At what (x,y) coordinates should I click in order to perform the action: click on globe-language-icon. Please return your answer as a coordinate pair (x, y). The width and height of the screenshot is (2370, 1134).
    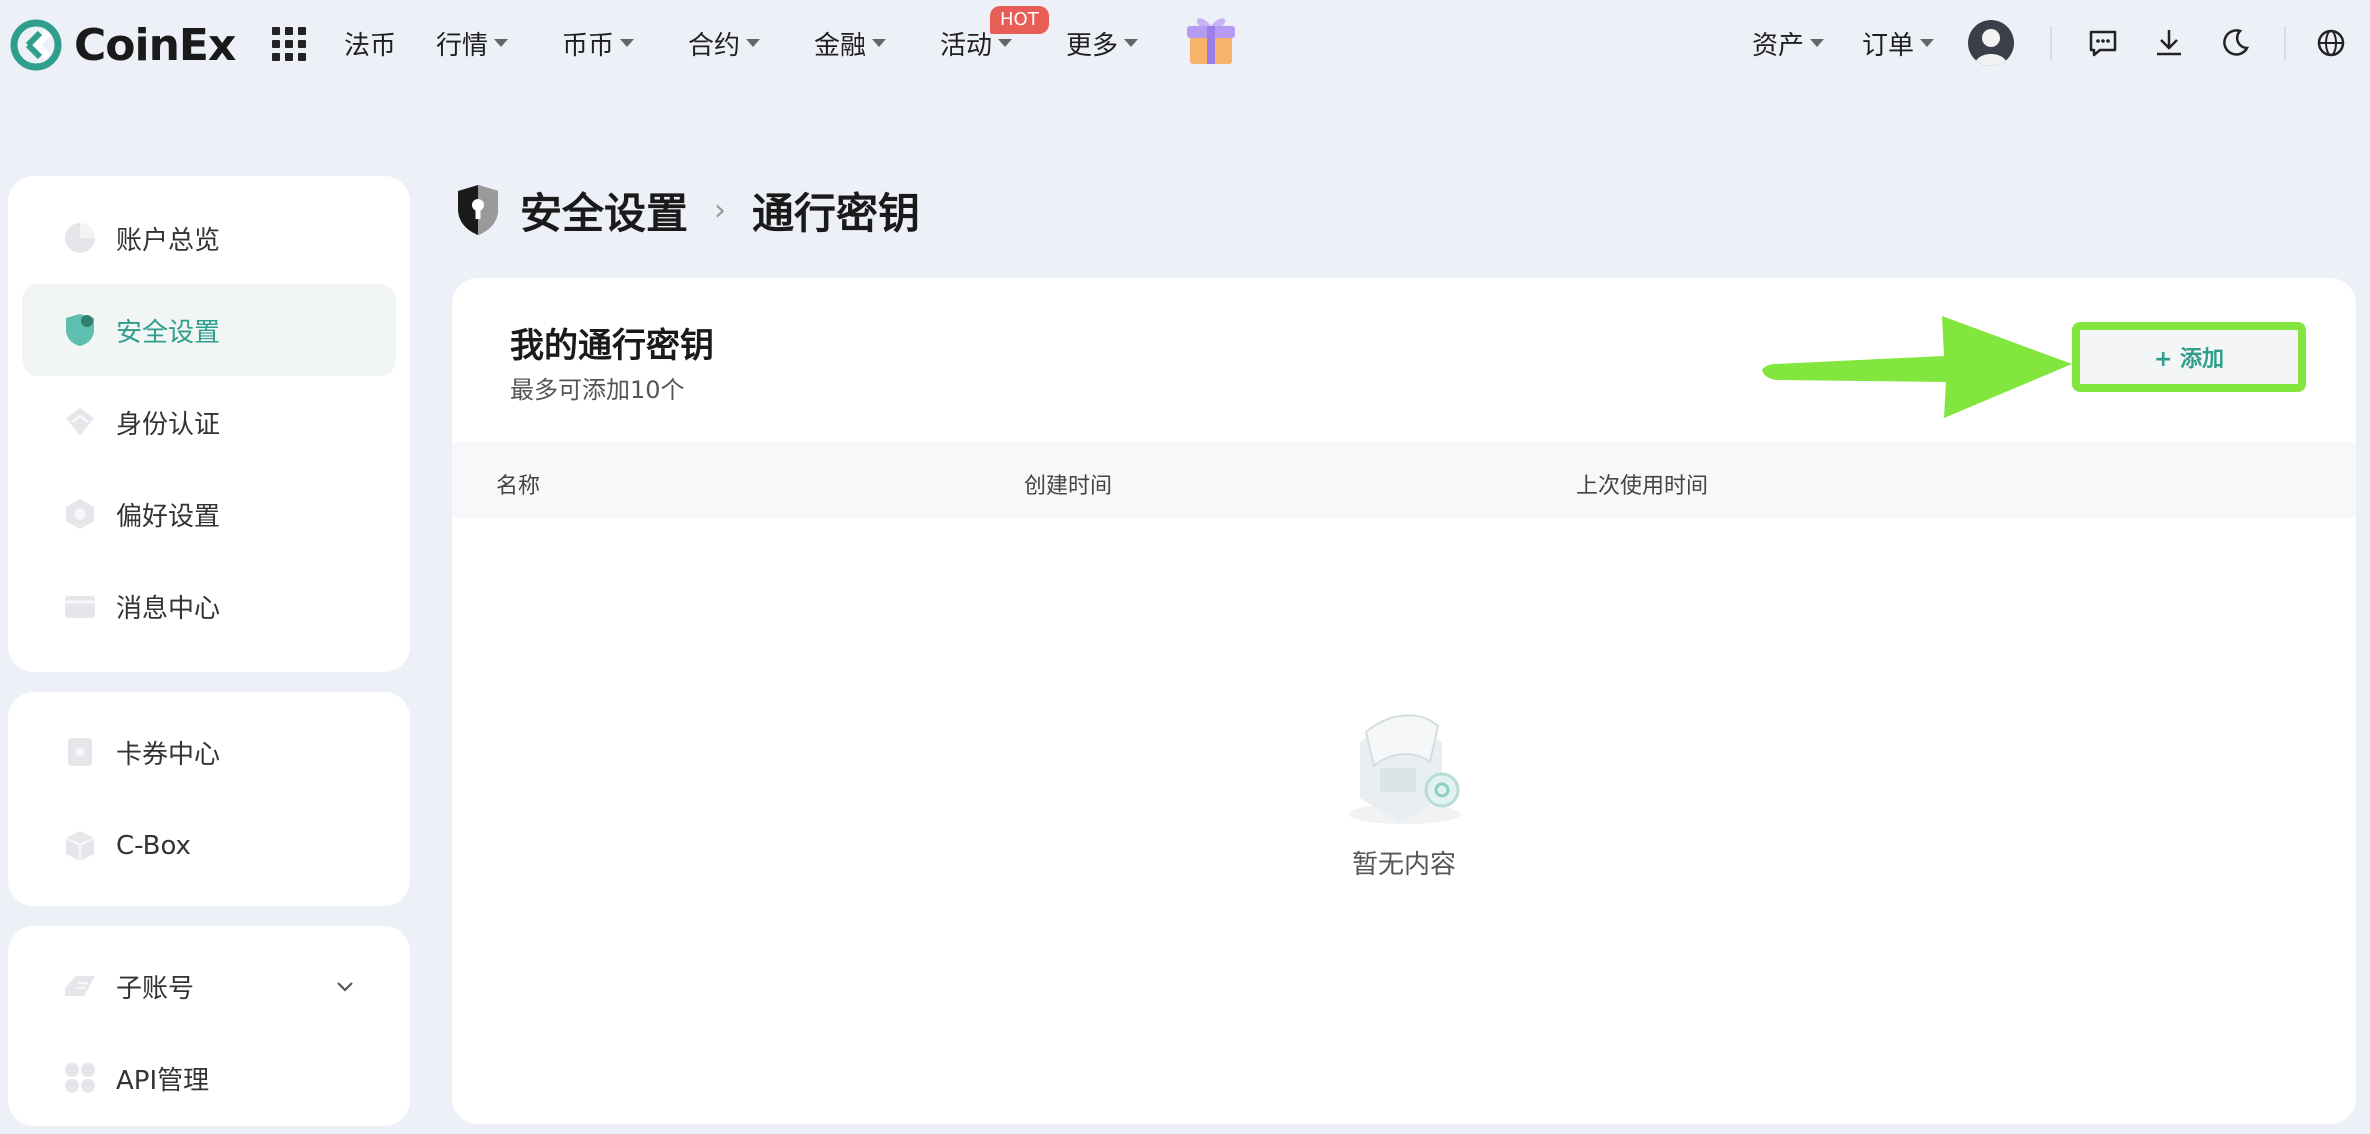
    Looking at the image, I should click on (2331, 43).